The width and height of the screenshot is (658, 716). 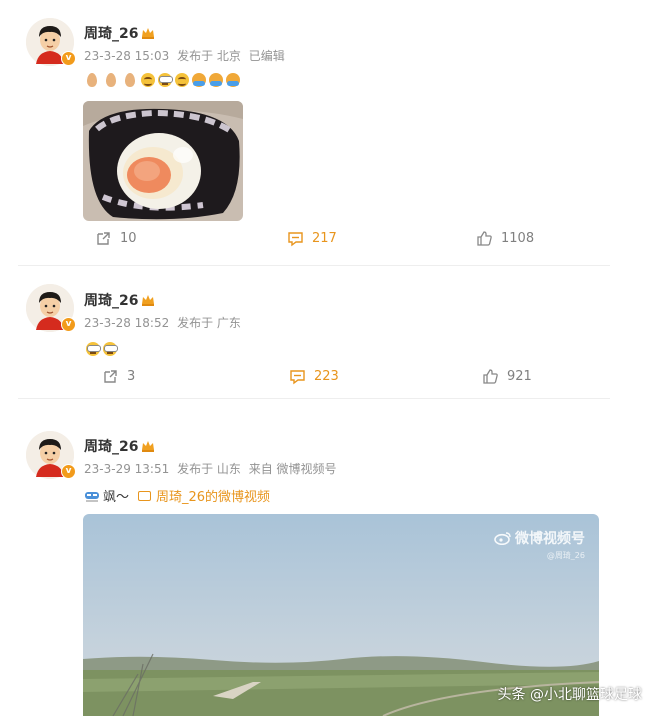 I want to click on edited-label: 已编辑, so click(x=267, y=56).